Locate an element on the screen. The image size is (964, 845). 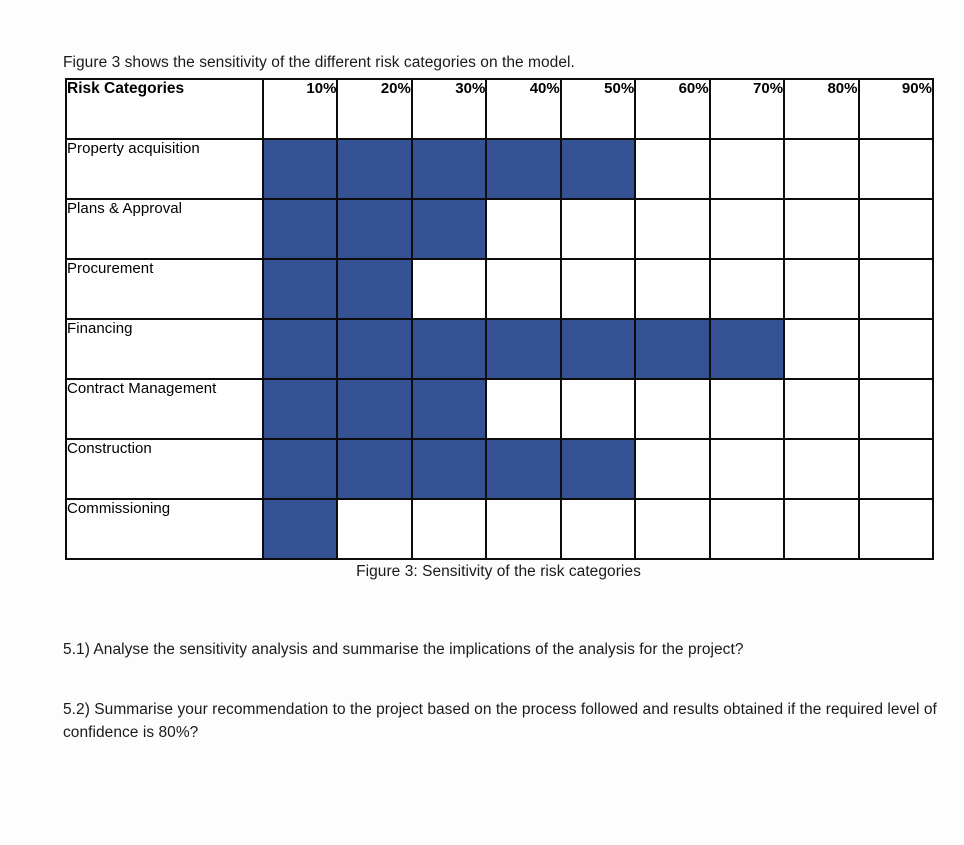
bar-cell-r5-c3 is located at coordinates (449, 409).